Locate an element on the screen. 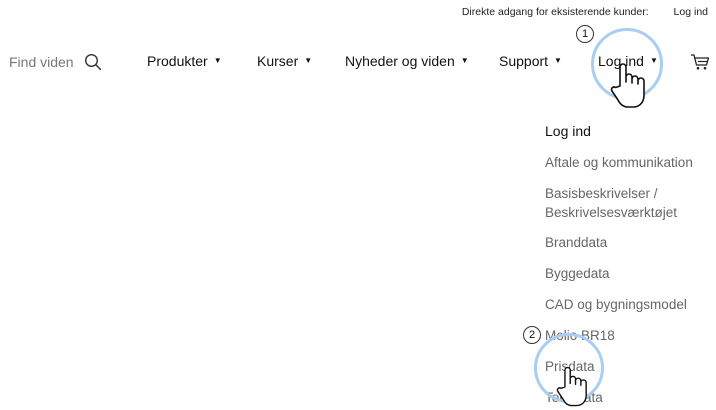 Image resolution: width=716 pixels, height=410 pixels. nav-support: Support ▼ is located at coordinates (530, 61).